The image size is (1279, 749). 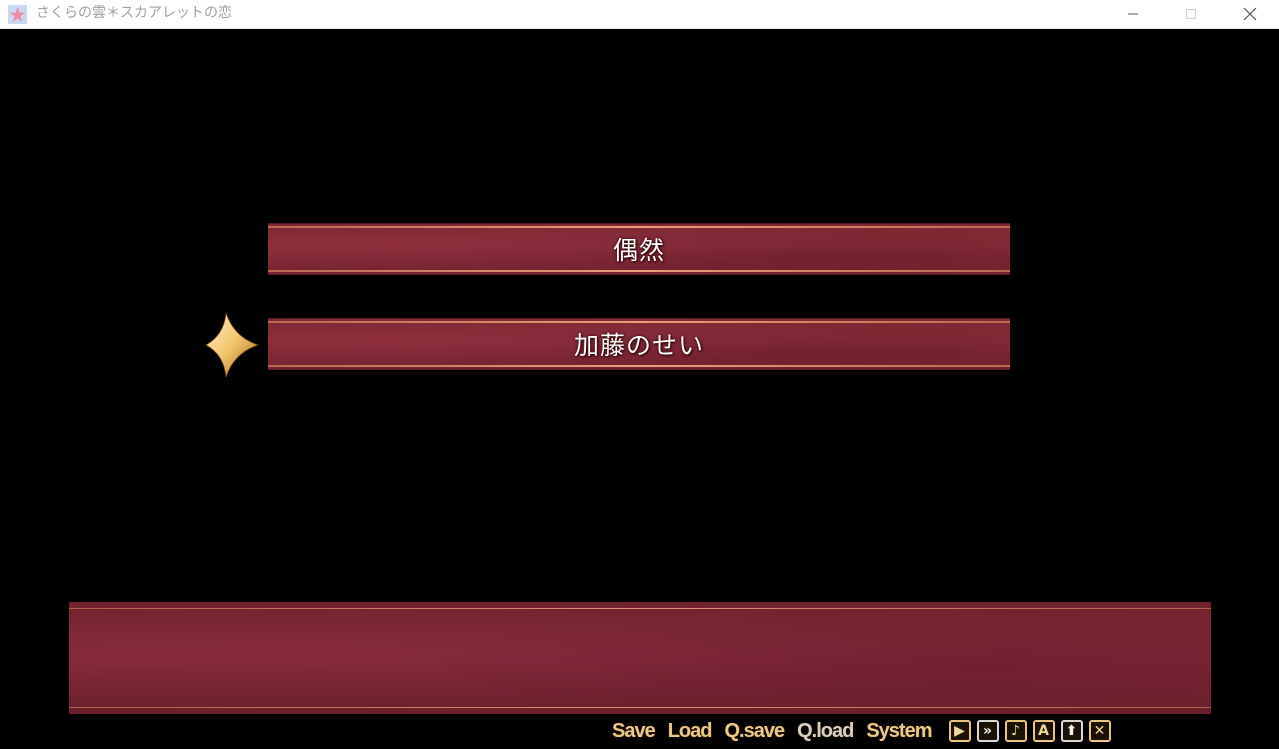 What do you see at coordinates (634, 731) in the screenshot?
I see `save-button: Save` at bounding box center [634, 731].